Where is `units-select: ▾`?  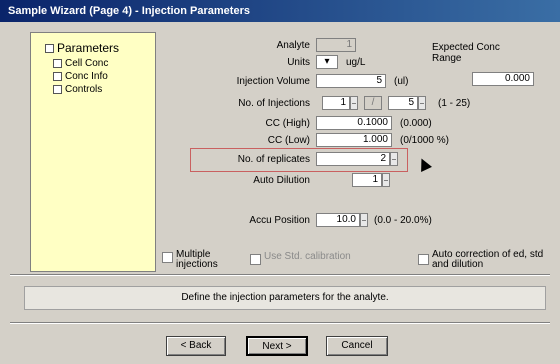
units-select: ▾ is located at coordinates (327, 62).